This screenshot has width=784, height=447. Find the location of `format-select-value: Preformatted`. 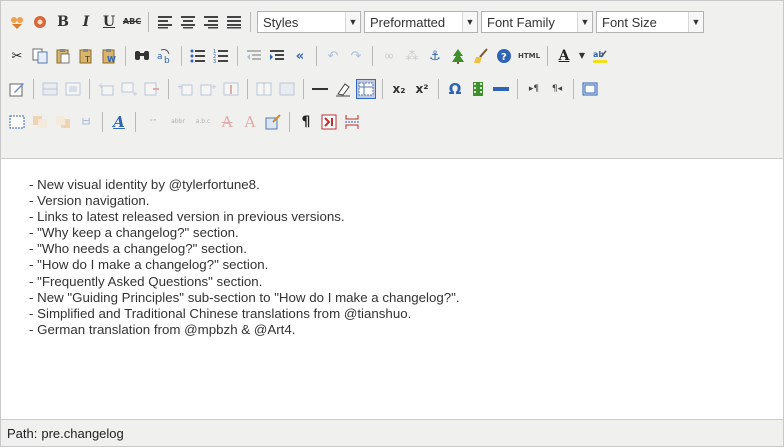

format-select-value: Preformatted is located at coordinates (408, 22).